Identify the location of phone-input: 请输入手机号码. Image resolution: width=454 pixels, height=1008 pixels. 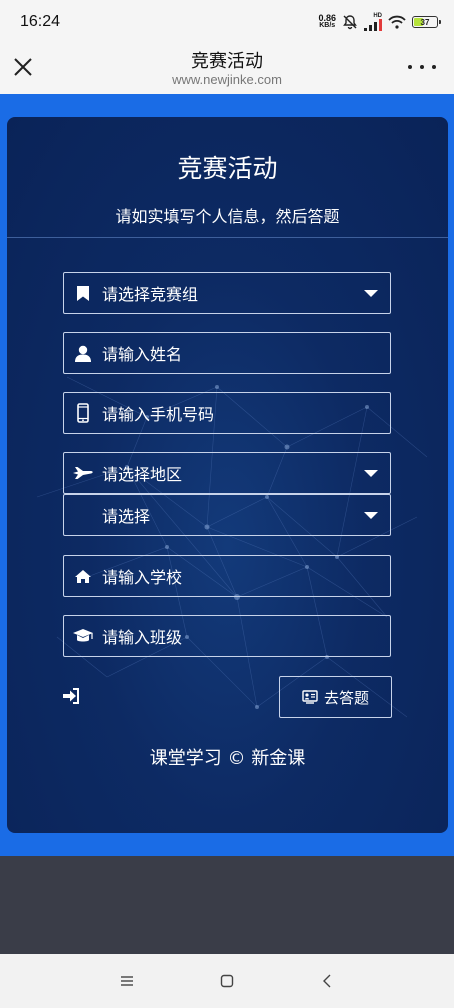
(227, 413).